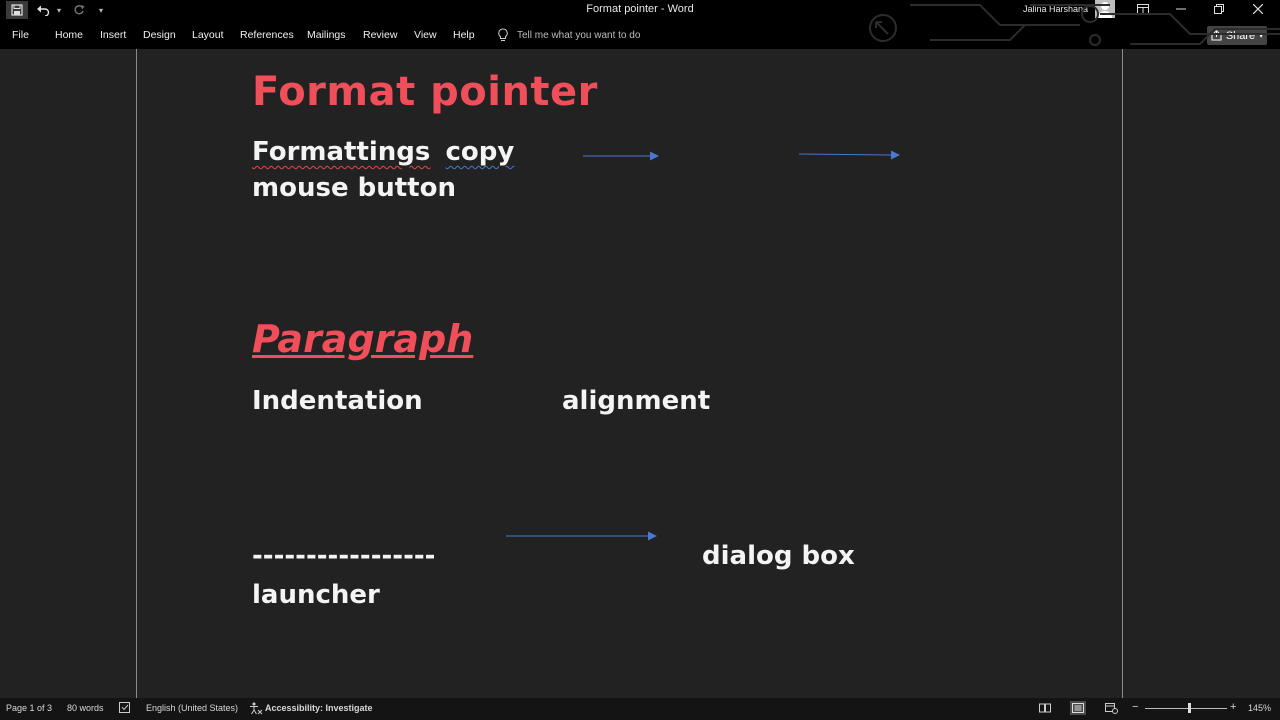  Describe the element at coordinates (136, 373) in the screenshot. I see `left-margin-line` at that location.